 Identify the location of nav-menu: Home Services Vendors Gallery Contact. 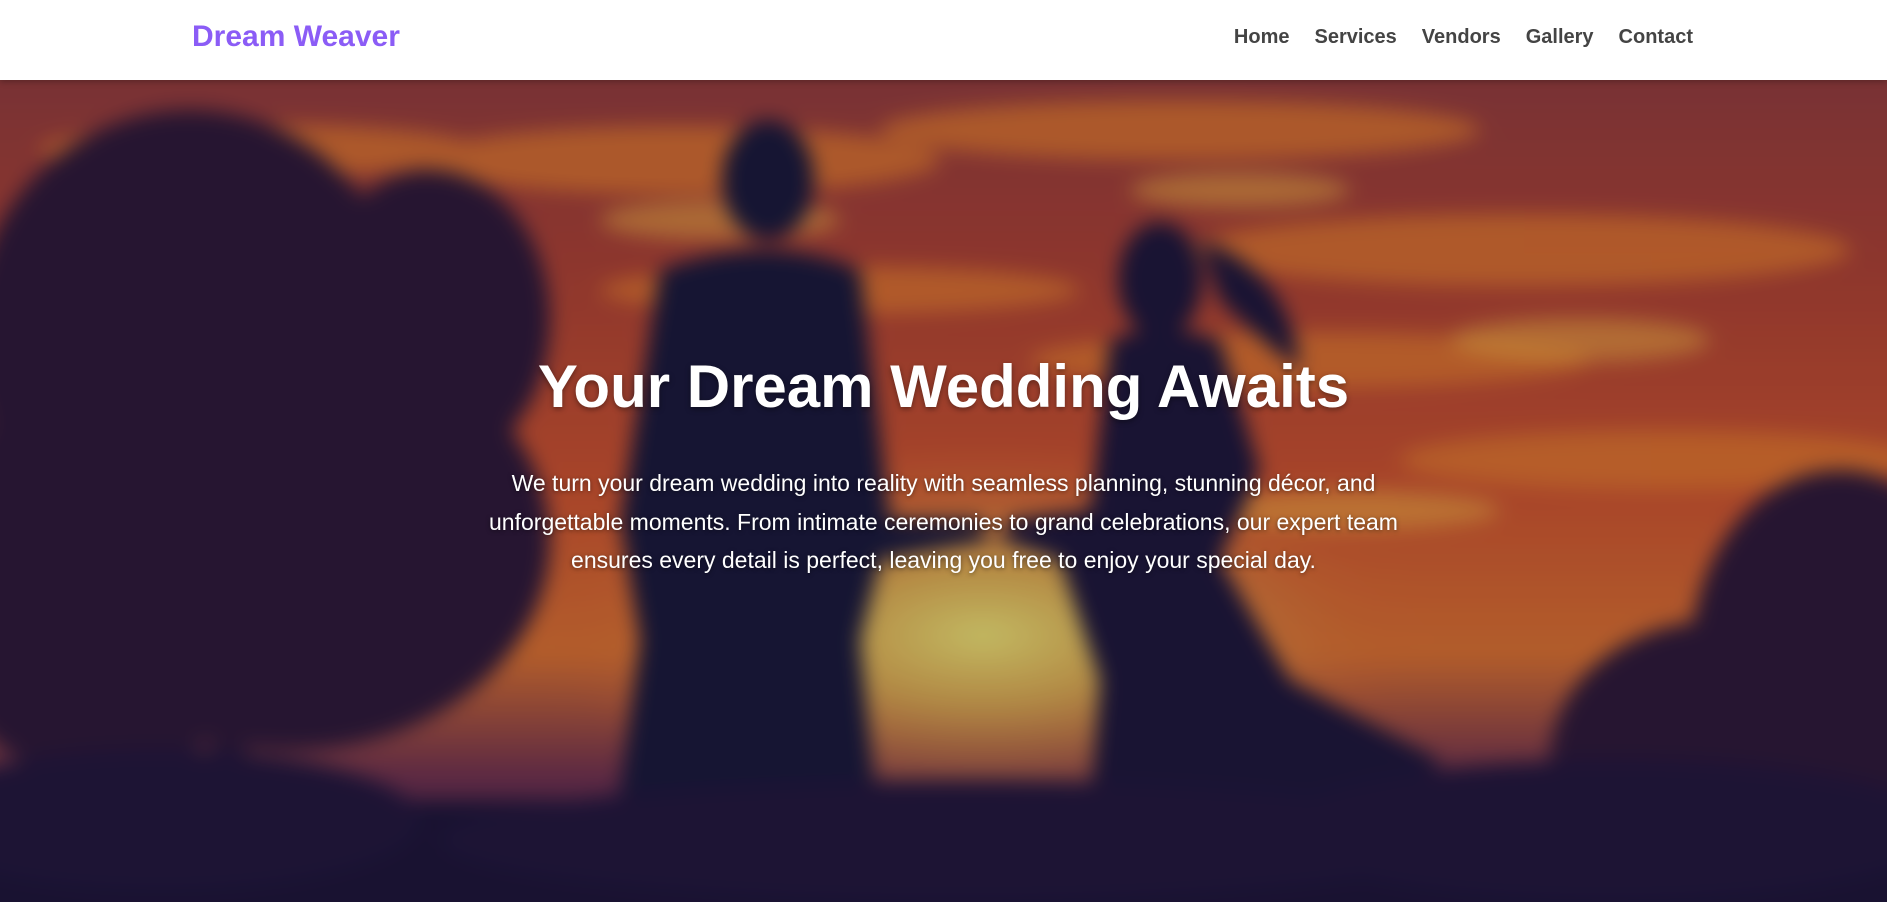
(1463, 37).